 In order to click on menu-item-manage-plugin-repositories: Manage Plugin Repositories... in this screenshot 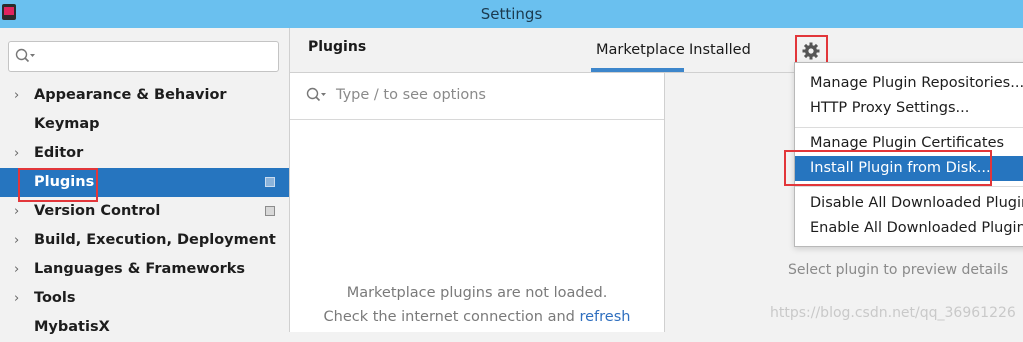, I will do `click(909, 83)`.